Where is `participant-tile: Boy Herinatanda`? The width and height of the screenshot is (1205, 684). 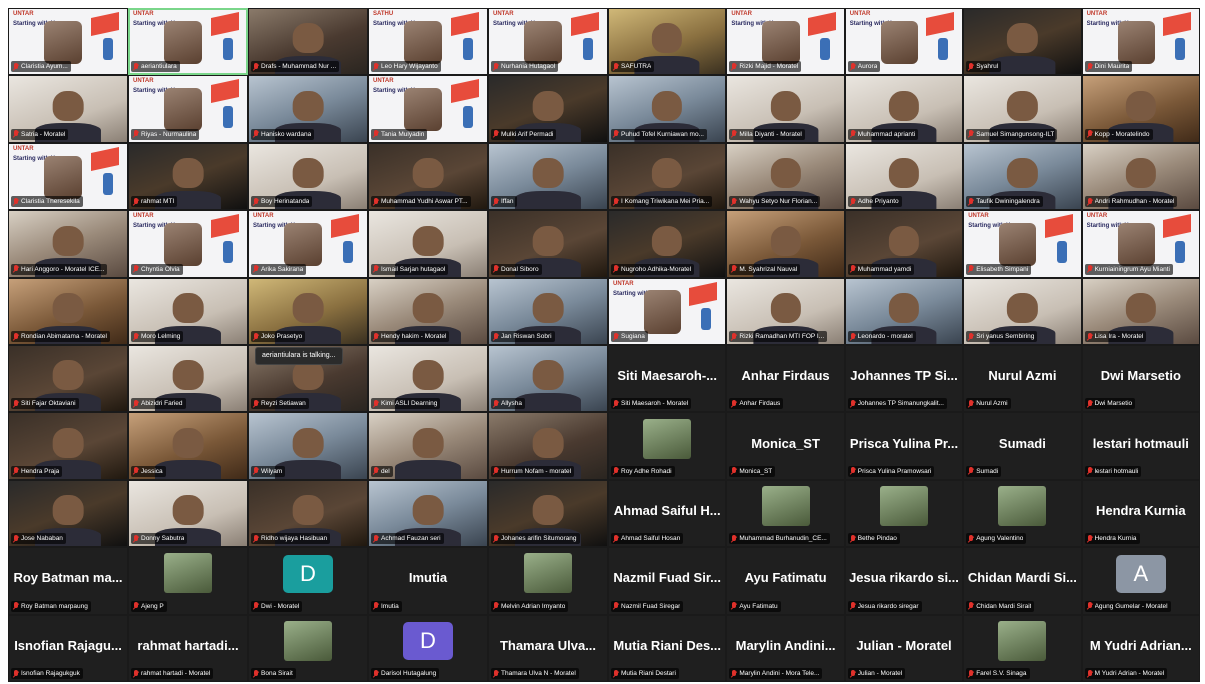 participant-tile: Boy Herinatanda is located at coordinates (308, 176).